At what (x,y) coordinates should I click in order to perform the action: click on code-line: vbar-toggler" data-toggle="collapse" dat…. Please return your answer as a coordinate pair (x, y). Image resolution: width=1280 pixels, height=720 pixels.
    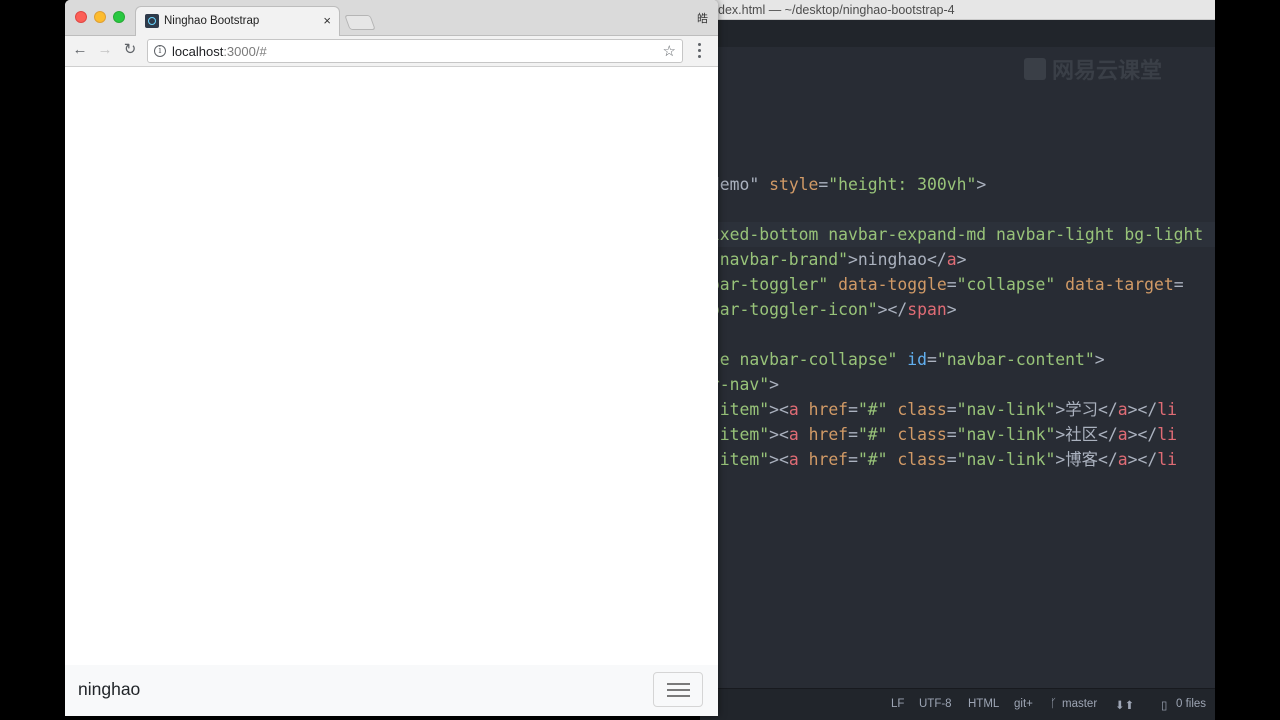
    Looking at the image, I should click on (957, 284).